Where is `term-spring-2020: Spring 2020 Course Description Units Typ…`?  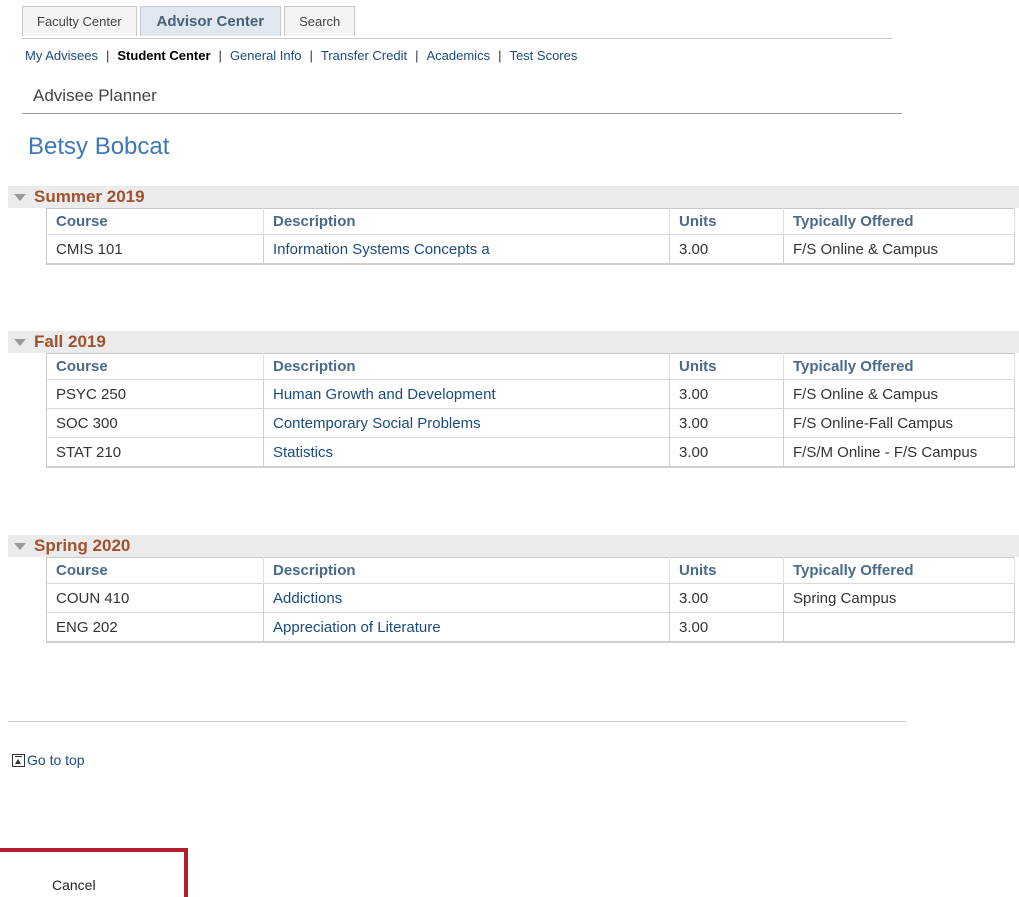
term-spring-2020: Spring 2020 Course Description Units Typ… is located at coordinates (513, 589).